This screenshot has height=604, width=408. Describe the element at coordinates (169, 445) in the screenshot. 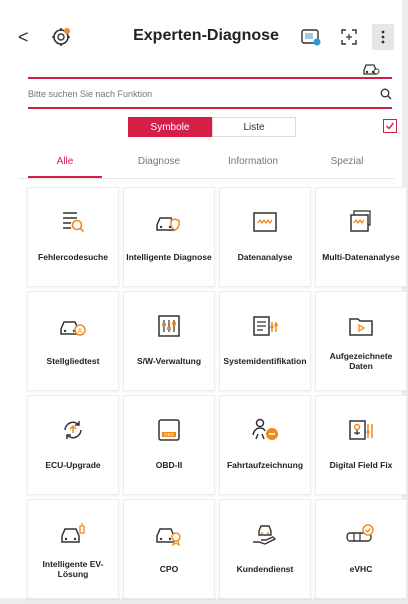

I see `tile-obd-ii: OBD OBD-II` at that location.